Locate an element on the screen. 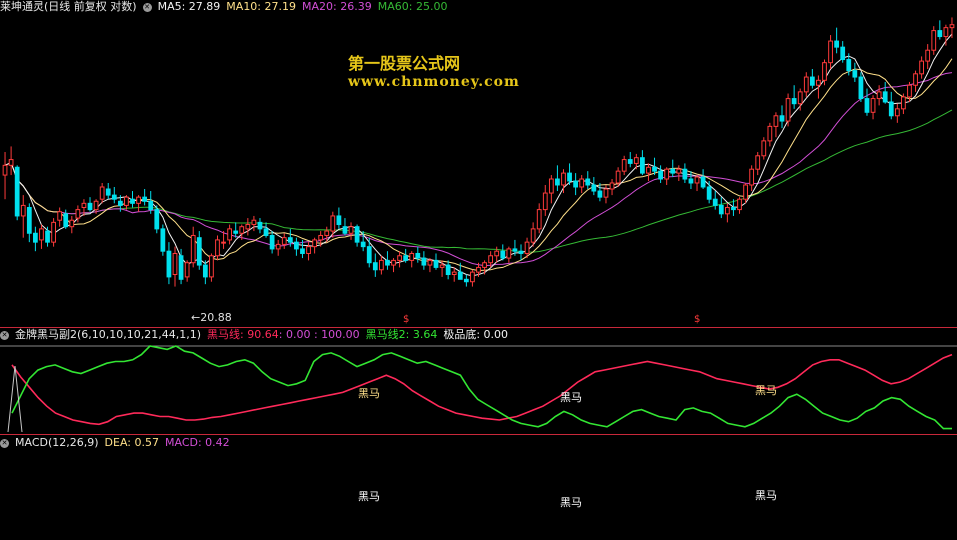 This screenshot has height=540, width=957. signal-label-macd-3: 黑马 is located at coordinates (766, 495).